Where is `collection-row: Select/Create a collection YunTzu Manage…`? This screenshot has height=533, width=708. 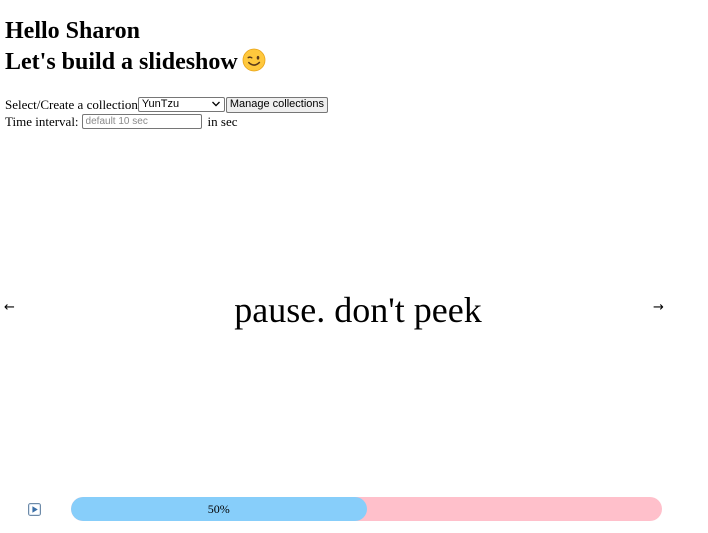
collection-row: Select/Create a collection YunTzu Manage… is located at coordinates (166, 104).